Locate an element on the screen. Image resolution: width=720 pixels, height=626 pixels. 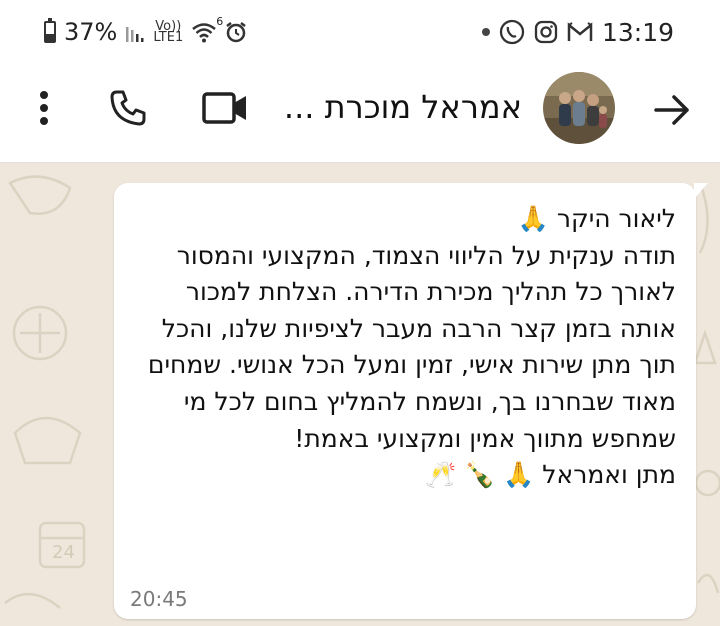
signal-icon is located at coordinates (135, 34).